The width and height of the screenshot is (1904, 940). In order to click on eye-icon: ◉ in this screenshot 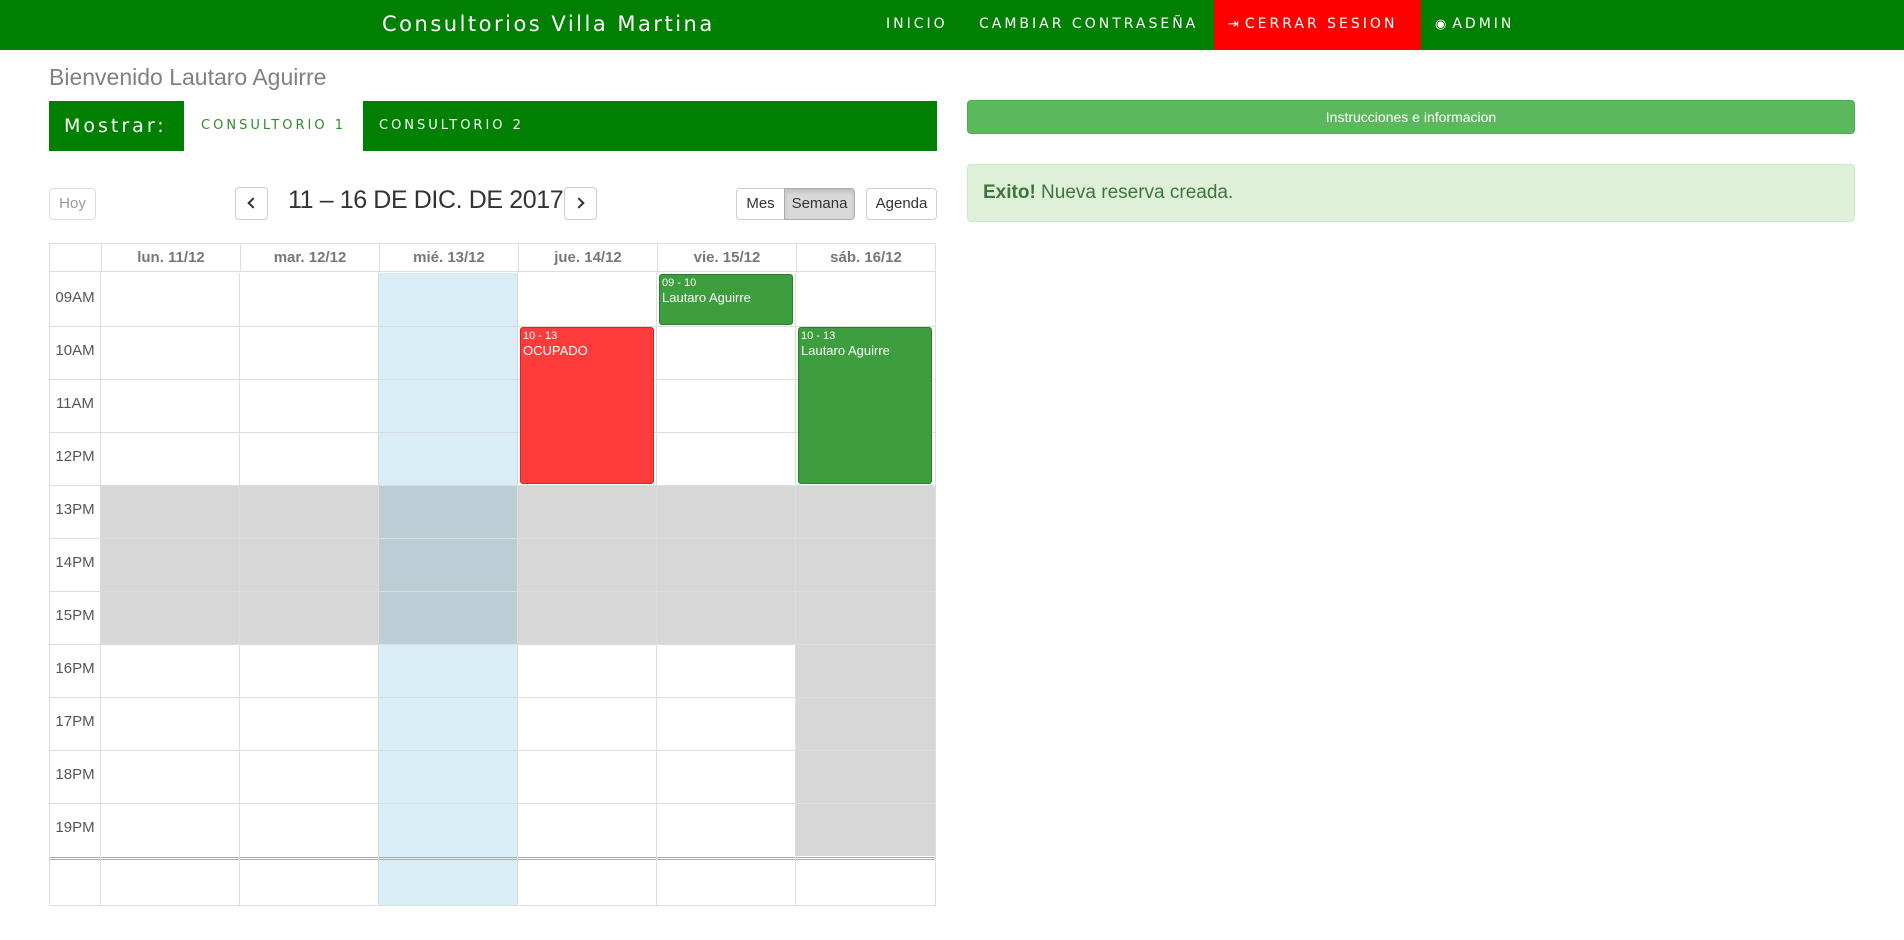, I will do `click(1441, 24)`.